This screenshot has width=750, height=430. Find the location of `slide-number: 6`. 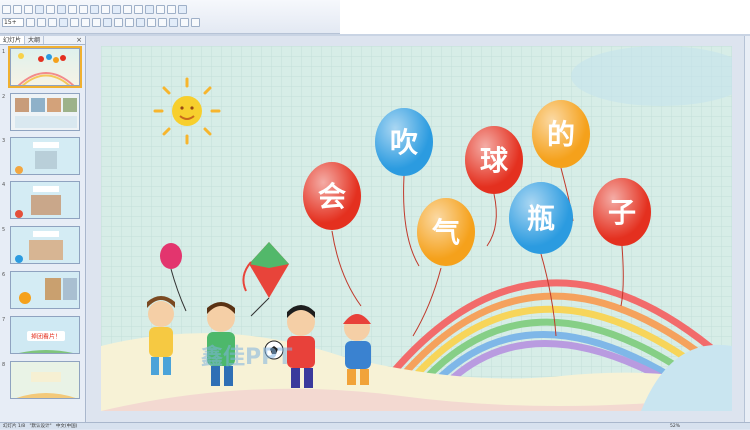

slide-number: 6 is located at coordinates (4, 275).